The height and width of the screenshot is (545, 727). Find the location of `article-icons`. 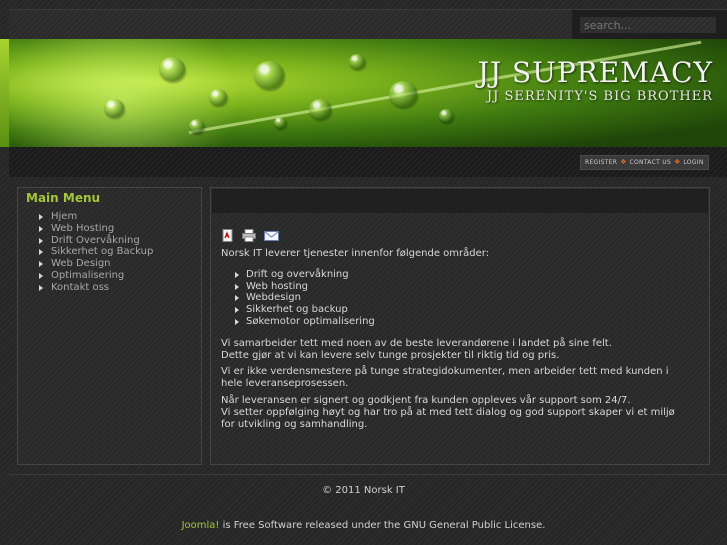

article-icons is located at coordinates (252, 234).